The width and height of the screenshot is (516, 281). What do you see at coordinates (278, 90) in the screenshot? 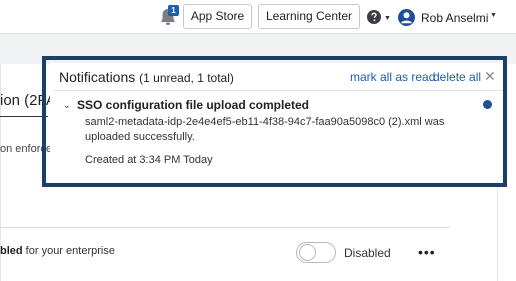
I see `panel-separator` at bounding box center [278, 90].